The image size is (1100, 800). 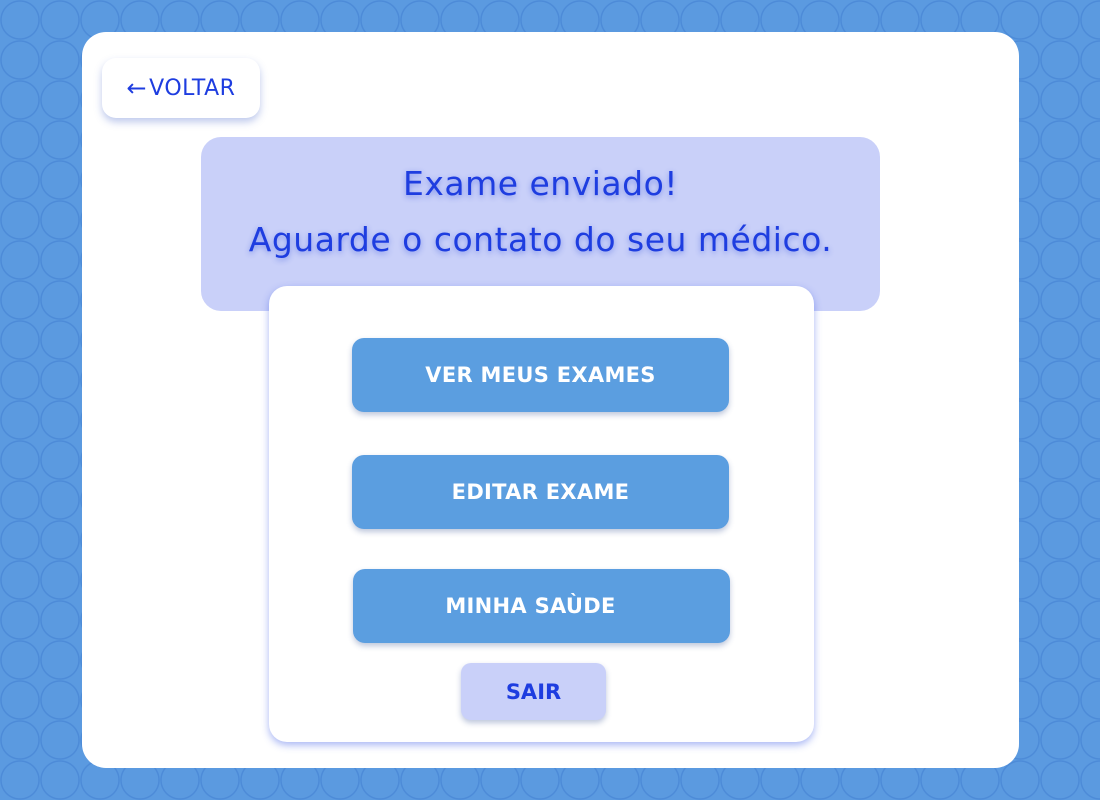 I want to click on banner-title: Exame enviado!, so click(x=540, y=183).